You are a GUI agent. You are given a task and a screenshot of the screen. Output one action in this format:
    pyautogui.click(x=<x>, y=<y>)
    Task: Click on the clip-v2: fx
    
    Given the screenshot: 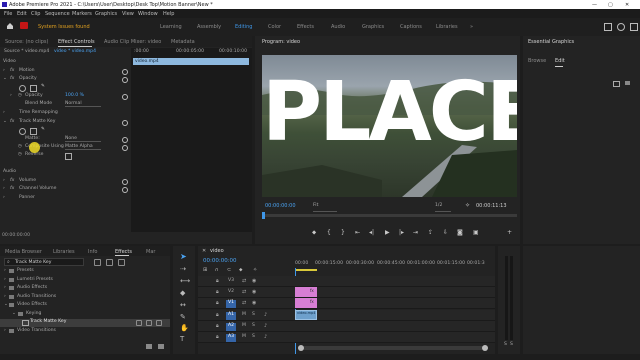 What is the action you would take?
    pyautogui.click(x=306, y=292)
    